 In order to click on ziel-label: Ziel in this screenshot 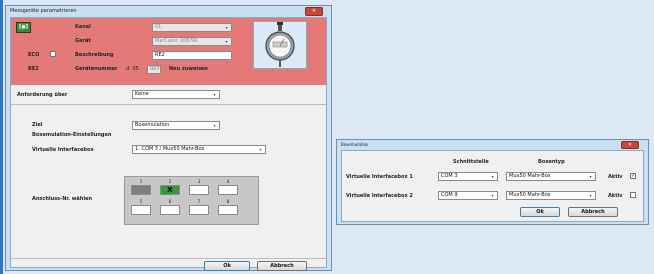, I will do `click(37, 125)`.